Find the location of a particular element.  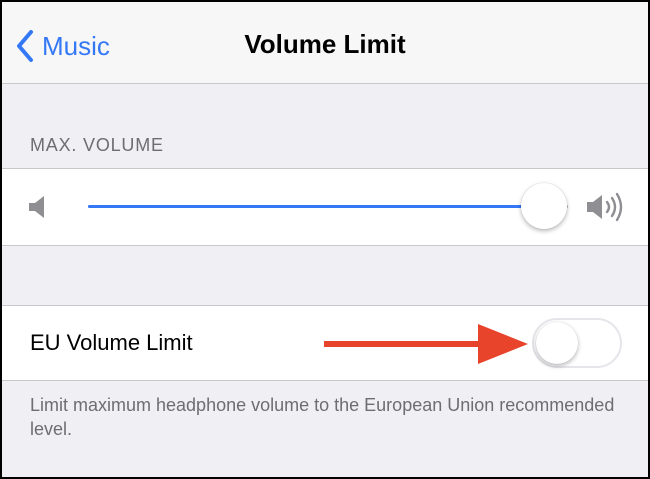

page-title: Volume Limit is located at coordinates (325, 44).